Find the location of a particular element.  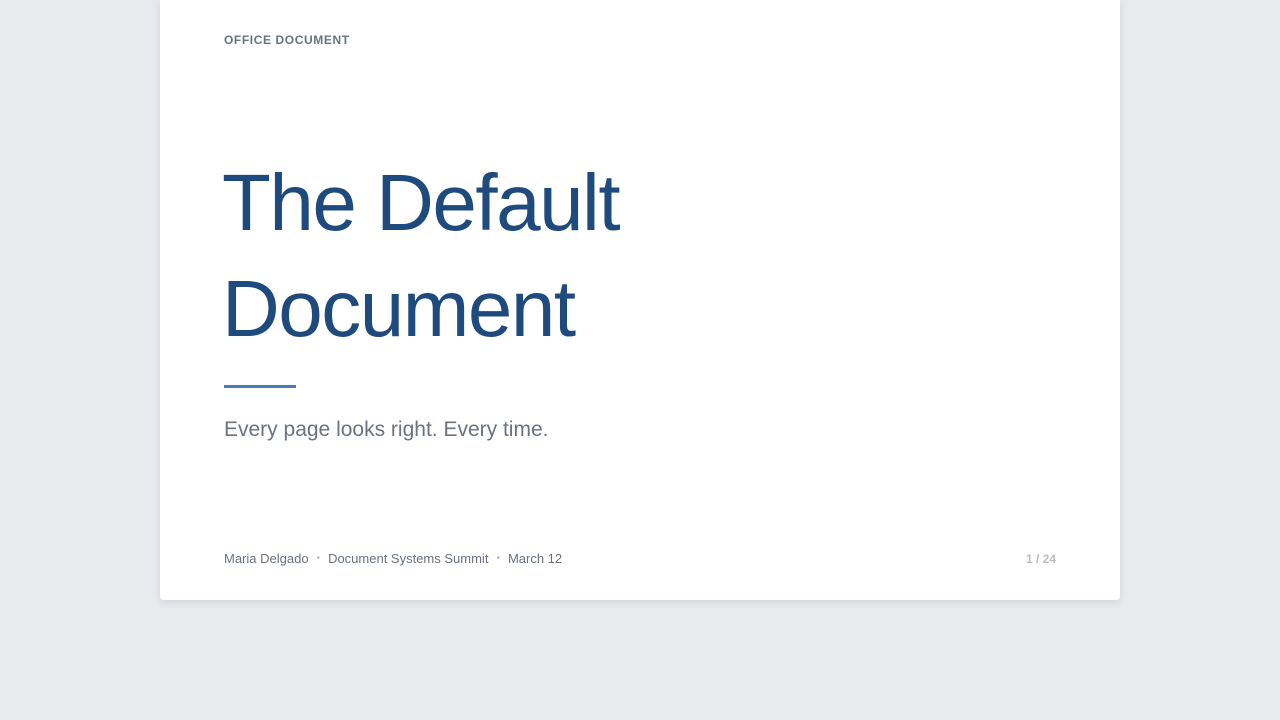

page-number: 1 / 24 is located at coordinates (1040, 559).